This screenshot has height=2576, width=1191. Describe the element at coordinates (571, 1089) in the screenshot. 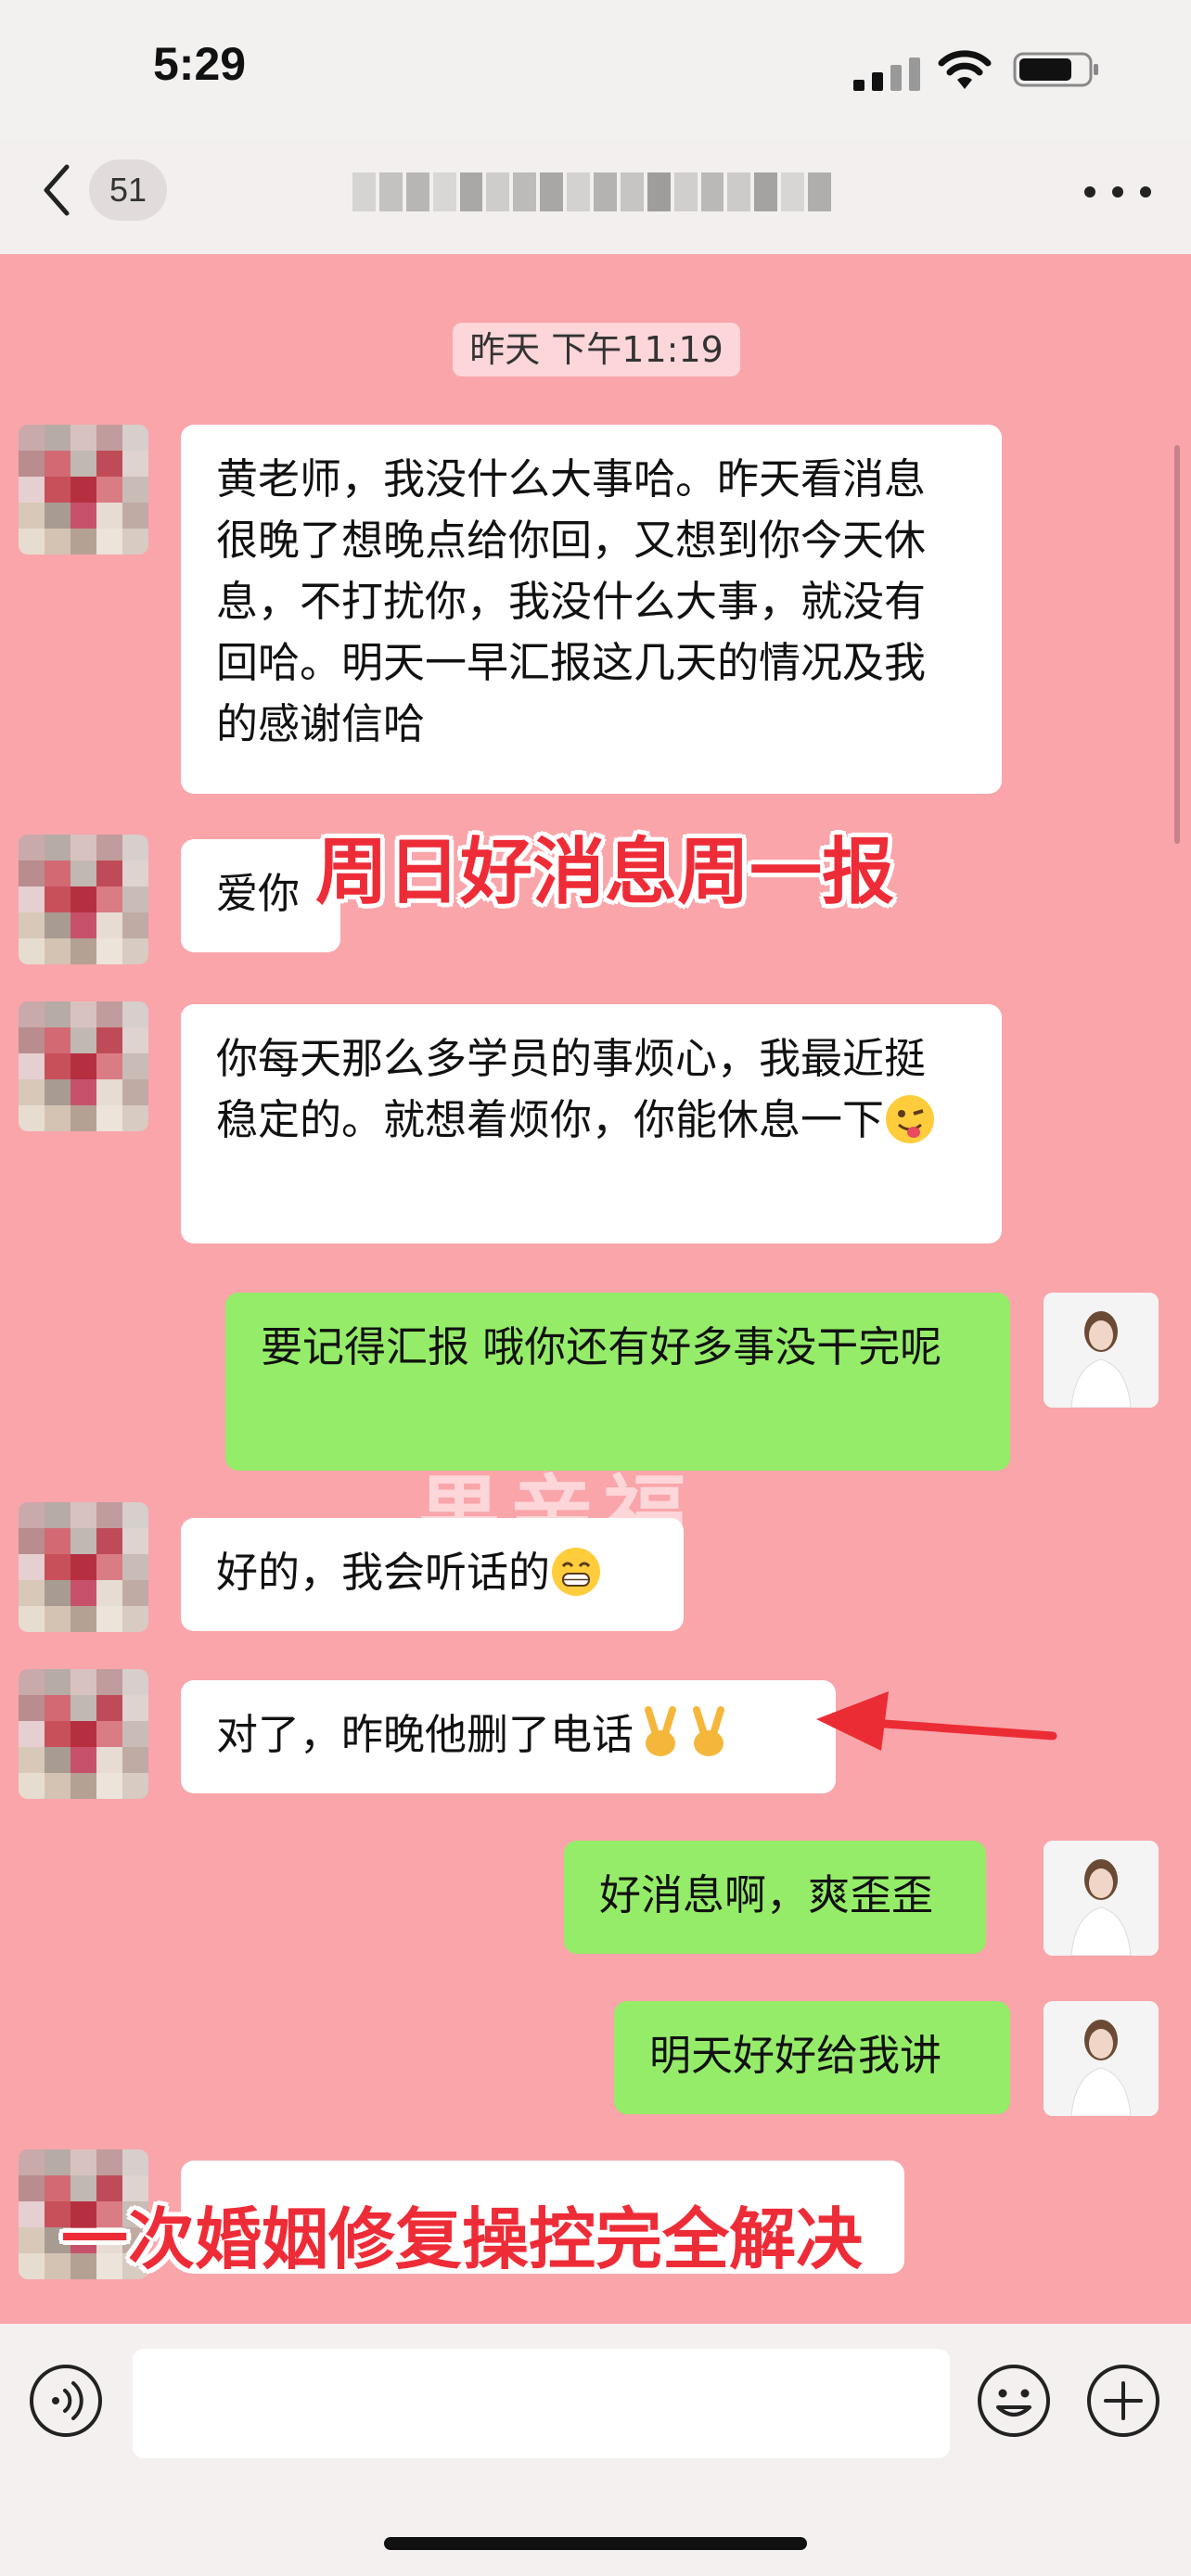

I see `message-text: 你每天那么多学员的事烦心，我最近挺稳定的。就想着烦你，你能休息一下` at that location.